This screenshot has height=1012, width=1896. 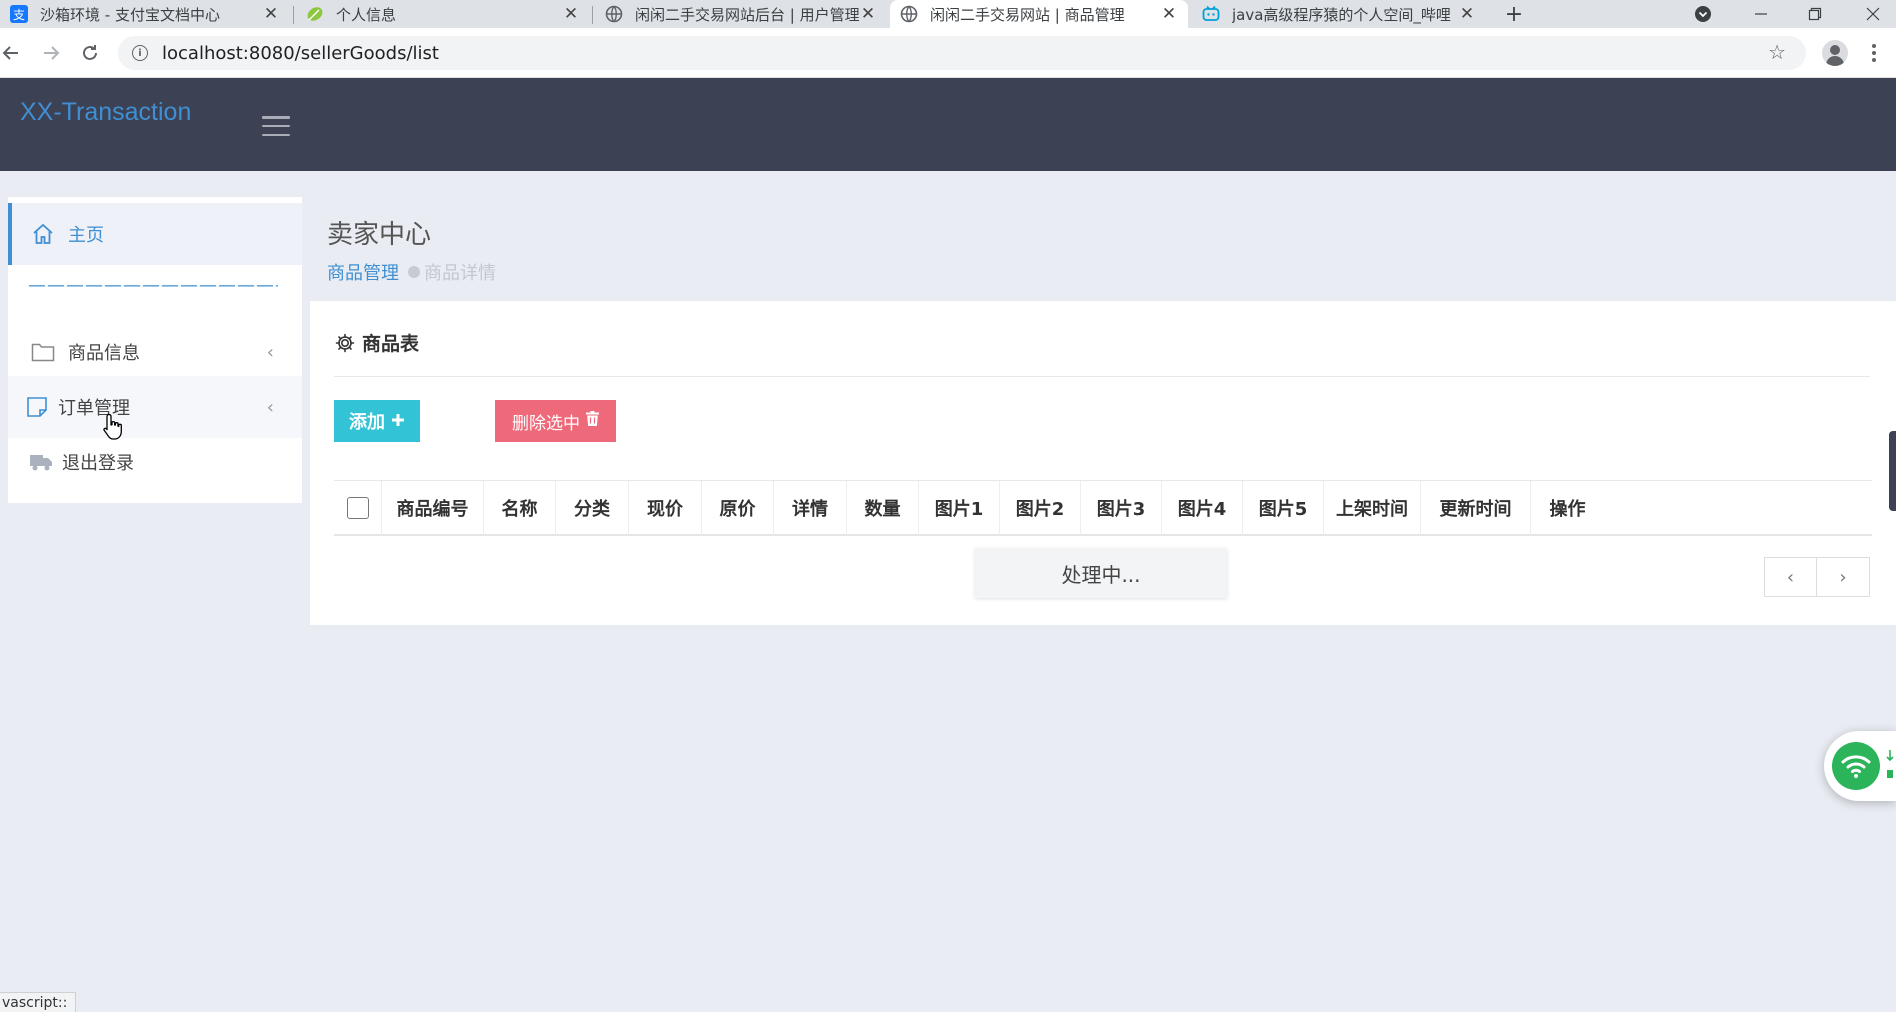 What do you see at coordinates (37, 407) in the screenshot?
I see `note-icon` at bounding box center [37, 407].